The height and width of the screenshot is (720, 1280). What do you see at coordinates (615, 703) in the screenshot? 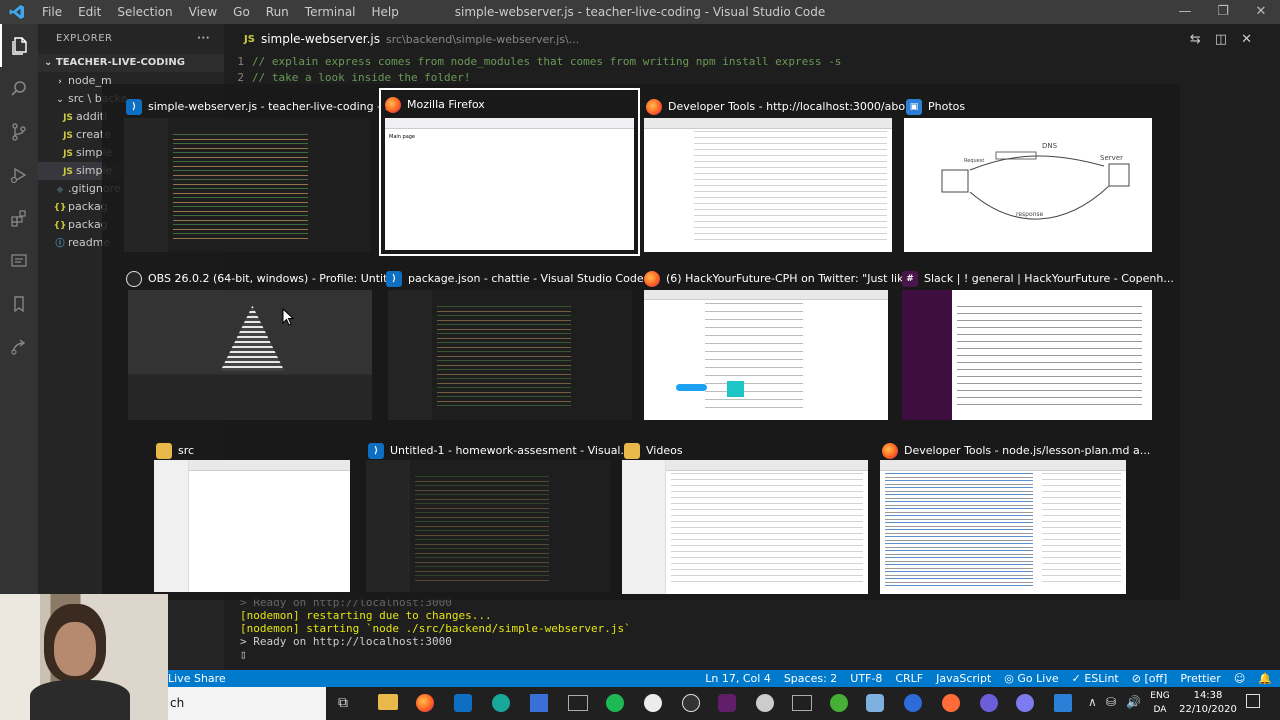
I see `spotify-icon` at bounding box center [615, 703].